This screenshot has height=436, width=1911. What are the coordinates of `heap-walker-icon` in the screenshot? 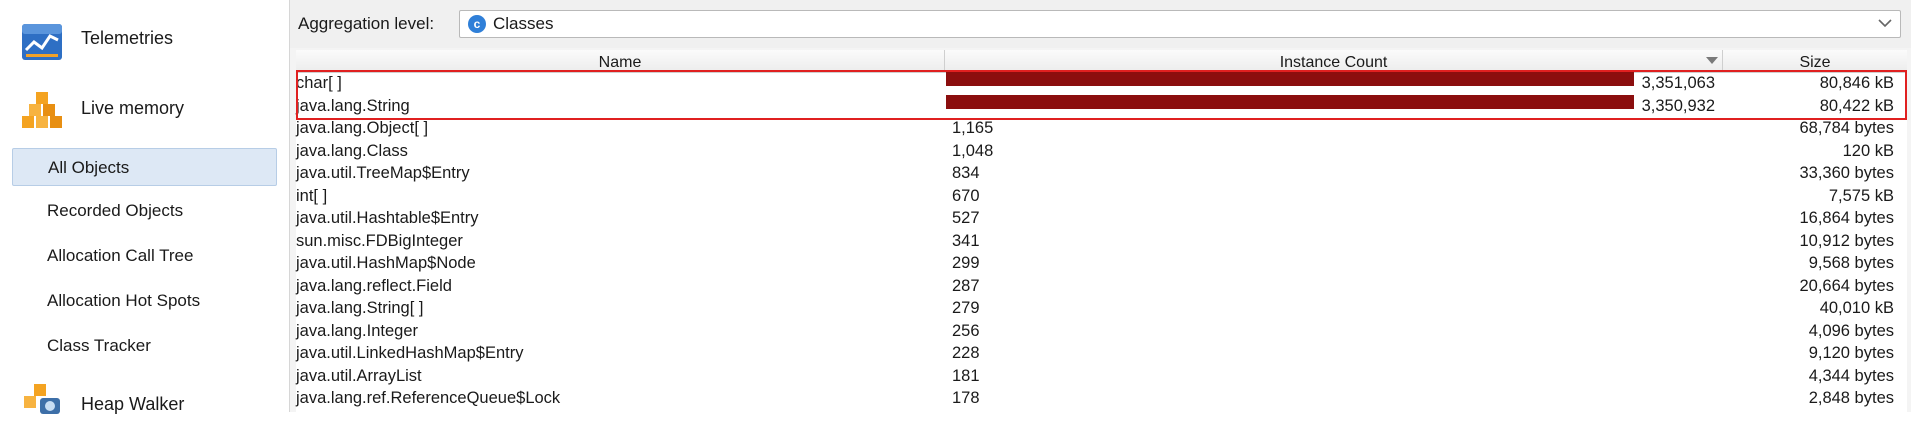 It's located at (42, 399).